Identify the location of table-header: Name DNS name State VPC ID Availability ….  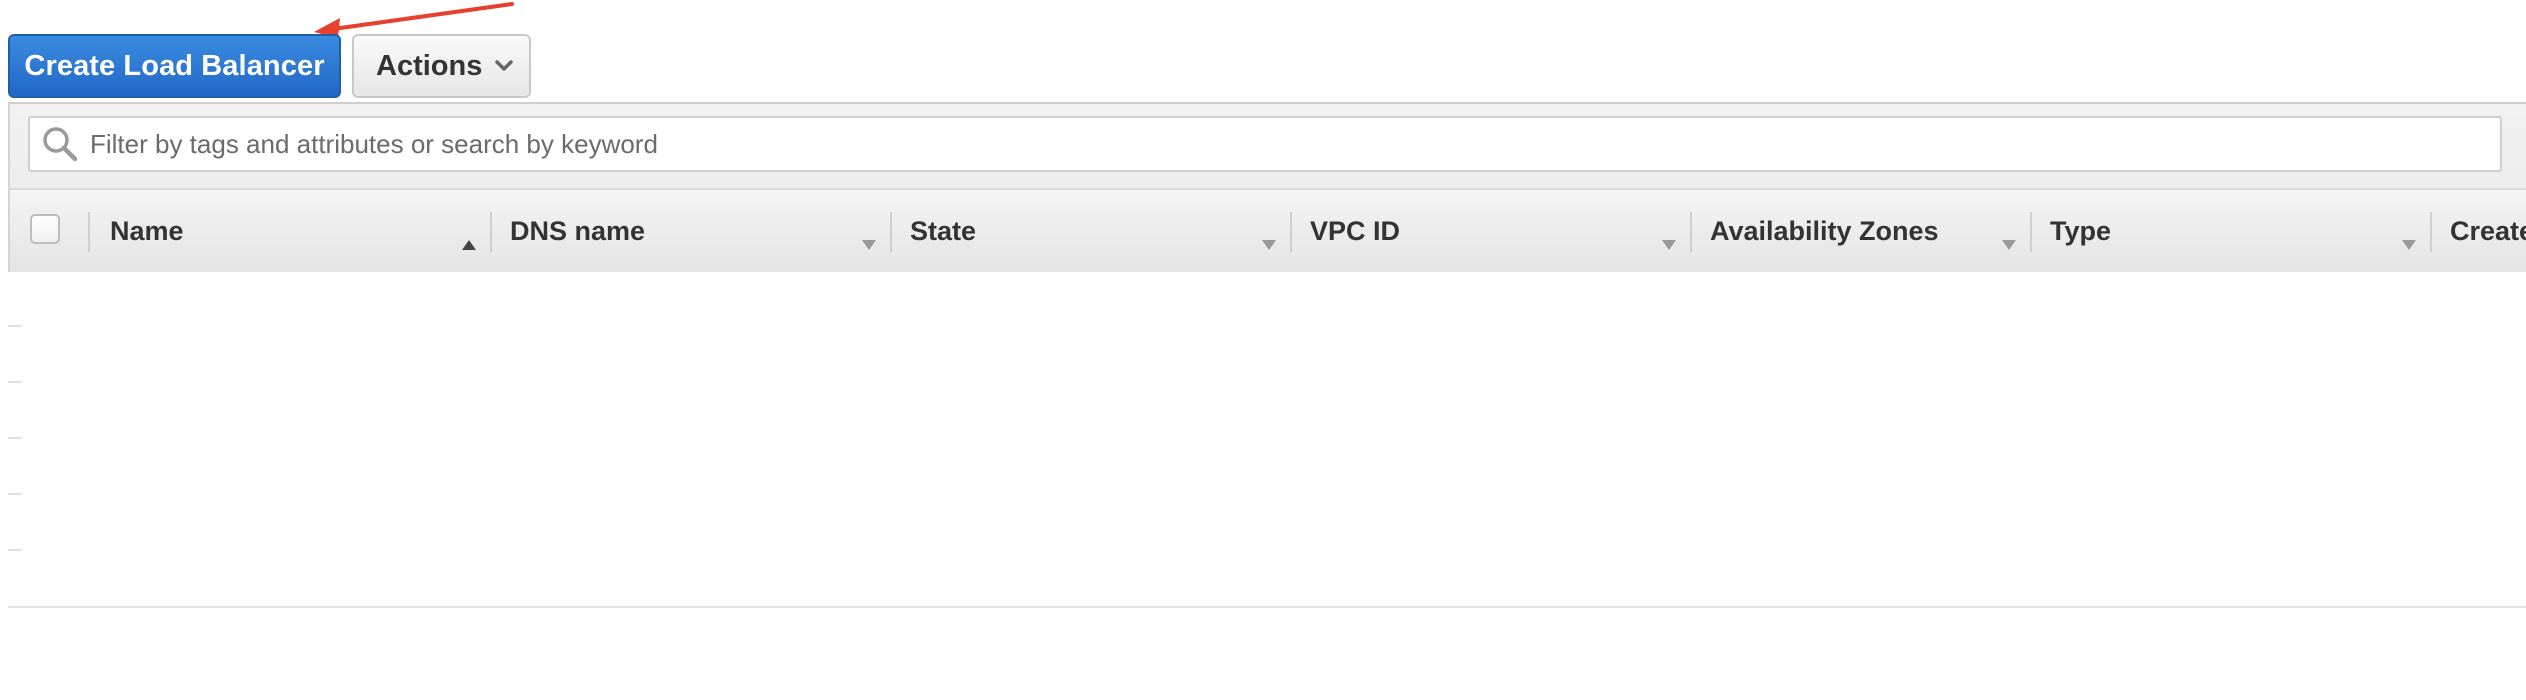
(1268, 230).